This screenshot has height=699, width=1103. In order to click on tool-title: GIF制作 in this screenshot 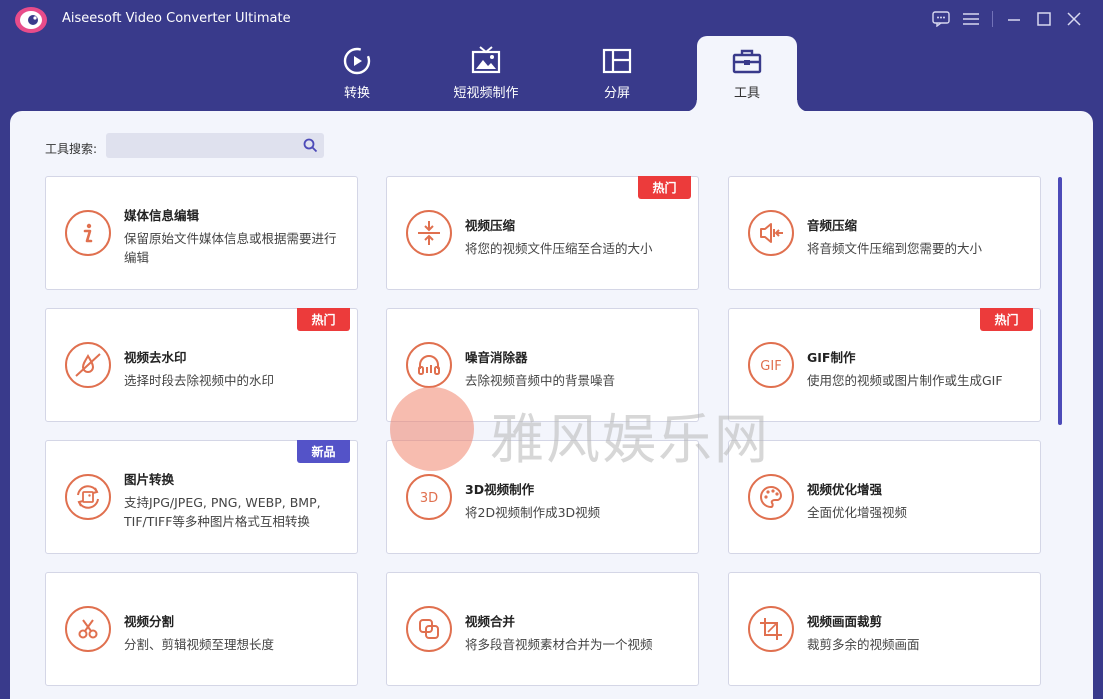, I will do `click(831, 357)`.